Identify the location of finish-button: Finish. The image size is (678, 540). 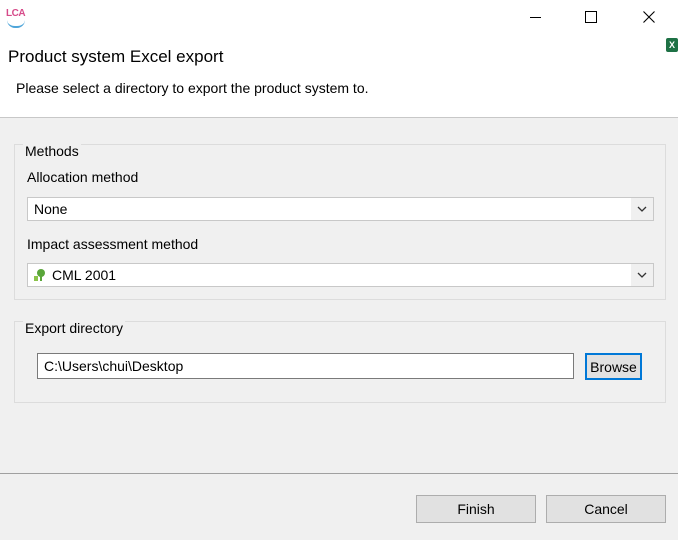
(476, 509).